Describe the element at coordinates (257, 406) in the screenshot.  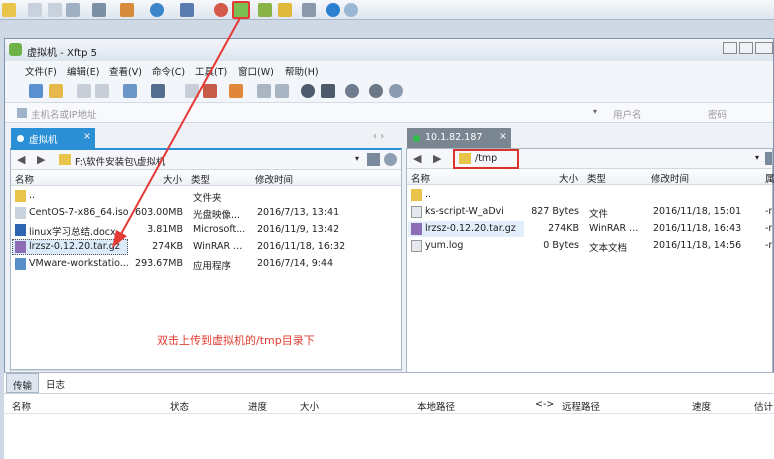
I see `column-progress: 进度` at that location.